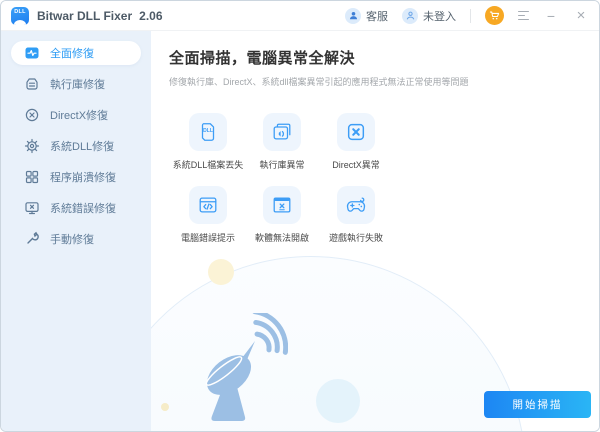  What do you see at coordinates (72, 240) in the screenshot?
I see `sidebar-item-label: 手動修復` at bounding box center [72, 240].